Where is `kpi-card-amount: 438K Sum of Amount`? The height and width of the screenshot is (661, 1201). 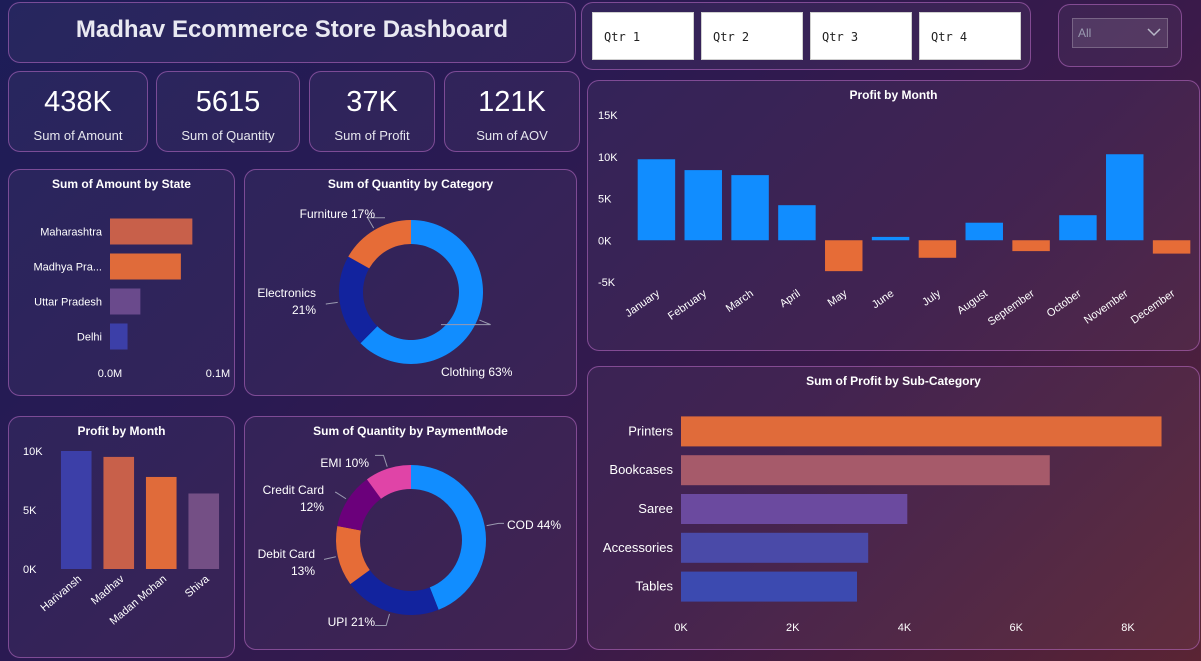
kpi-card-amount: 438K Sum of Amount is located at coordinates (78, 111).